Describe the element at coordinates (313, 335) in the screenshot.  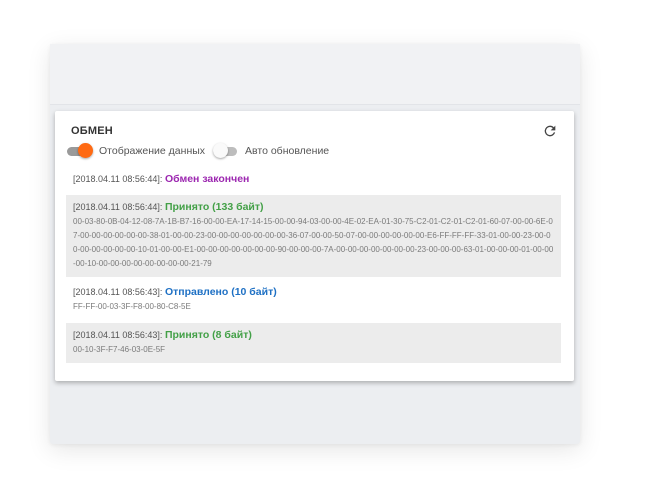
I see `log-entry-header: [2018.04.11 08:56:43]: Принято (8 байт)` at that location.